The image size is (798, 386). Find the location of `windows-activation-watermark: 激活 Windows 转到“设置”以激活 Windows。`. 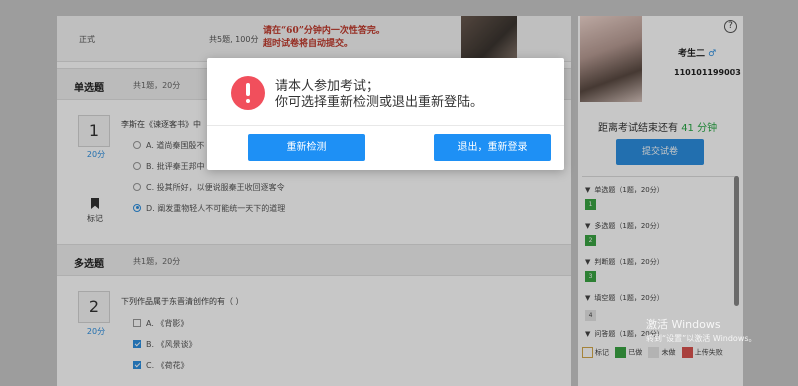

windows-activation-watermark: 激活 Windows 转到“设置”以激活 Windows。 is located at coordinates (701, 331).